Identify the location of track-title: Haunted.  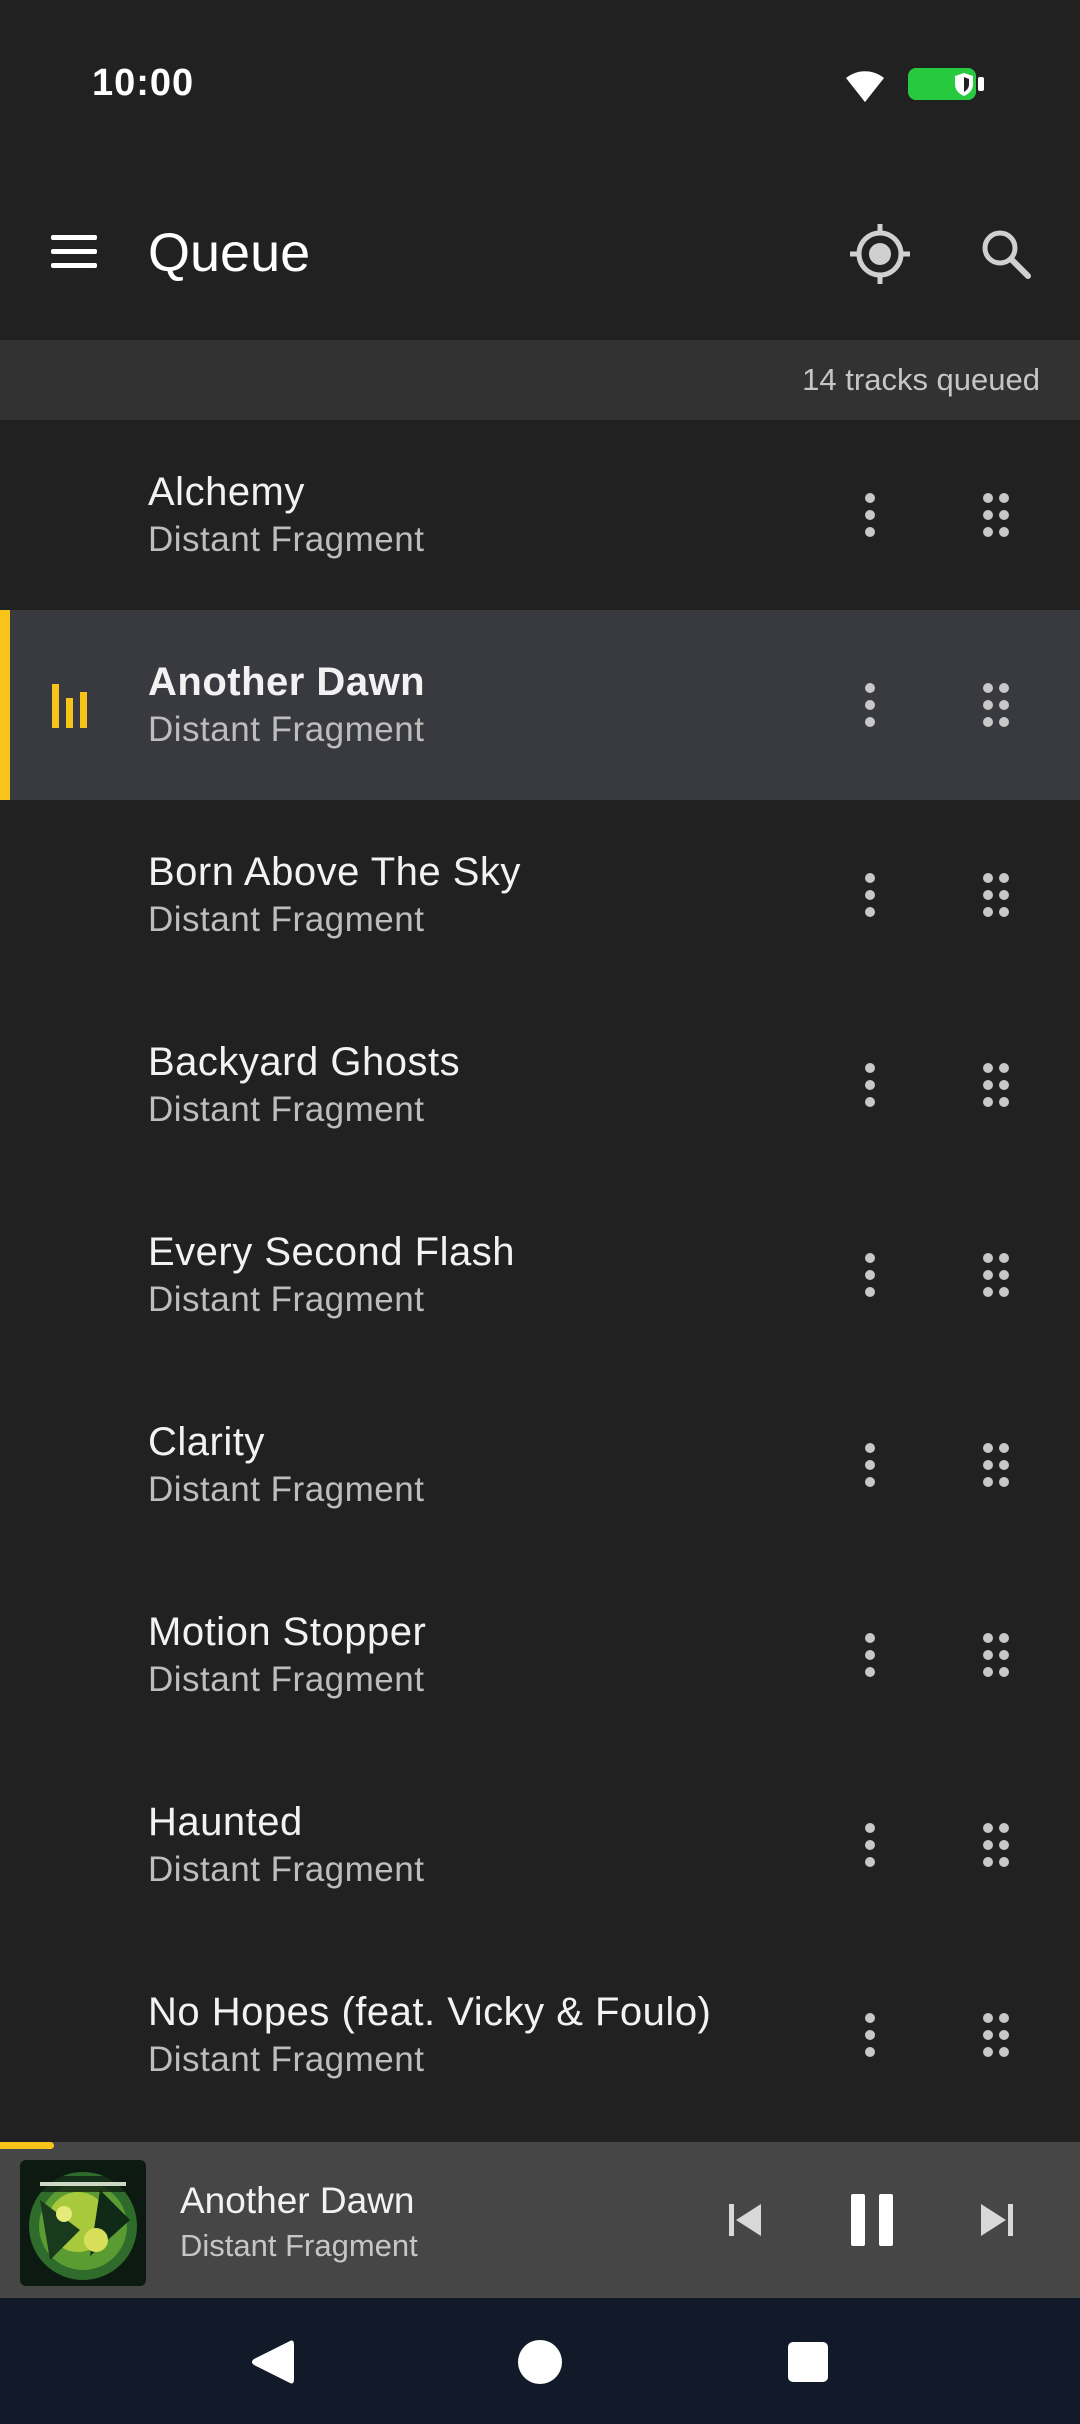
(225, 1822).